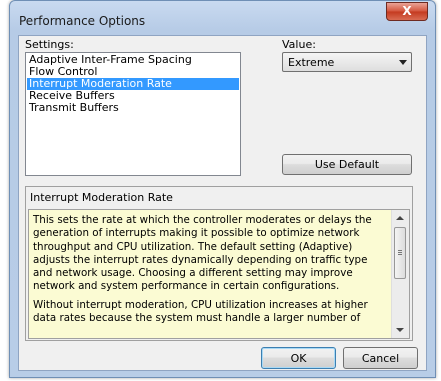 The height and width of the screenshot is (381, 441). Describe the element at coordinates (101, 197) in the screenshot. I see `description-title: Interrupt Moderation Rate` at that location.